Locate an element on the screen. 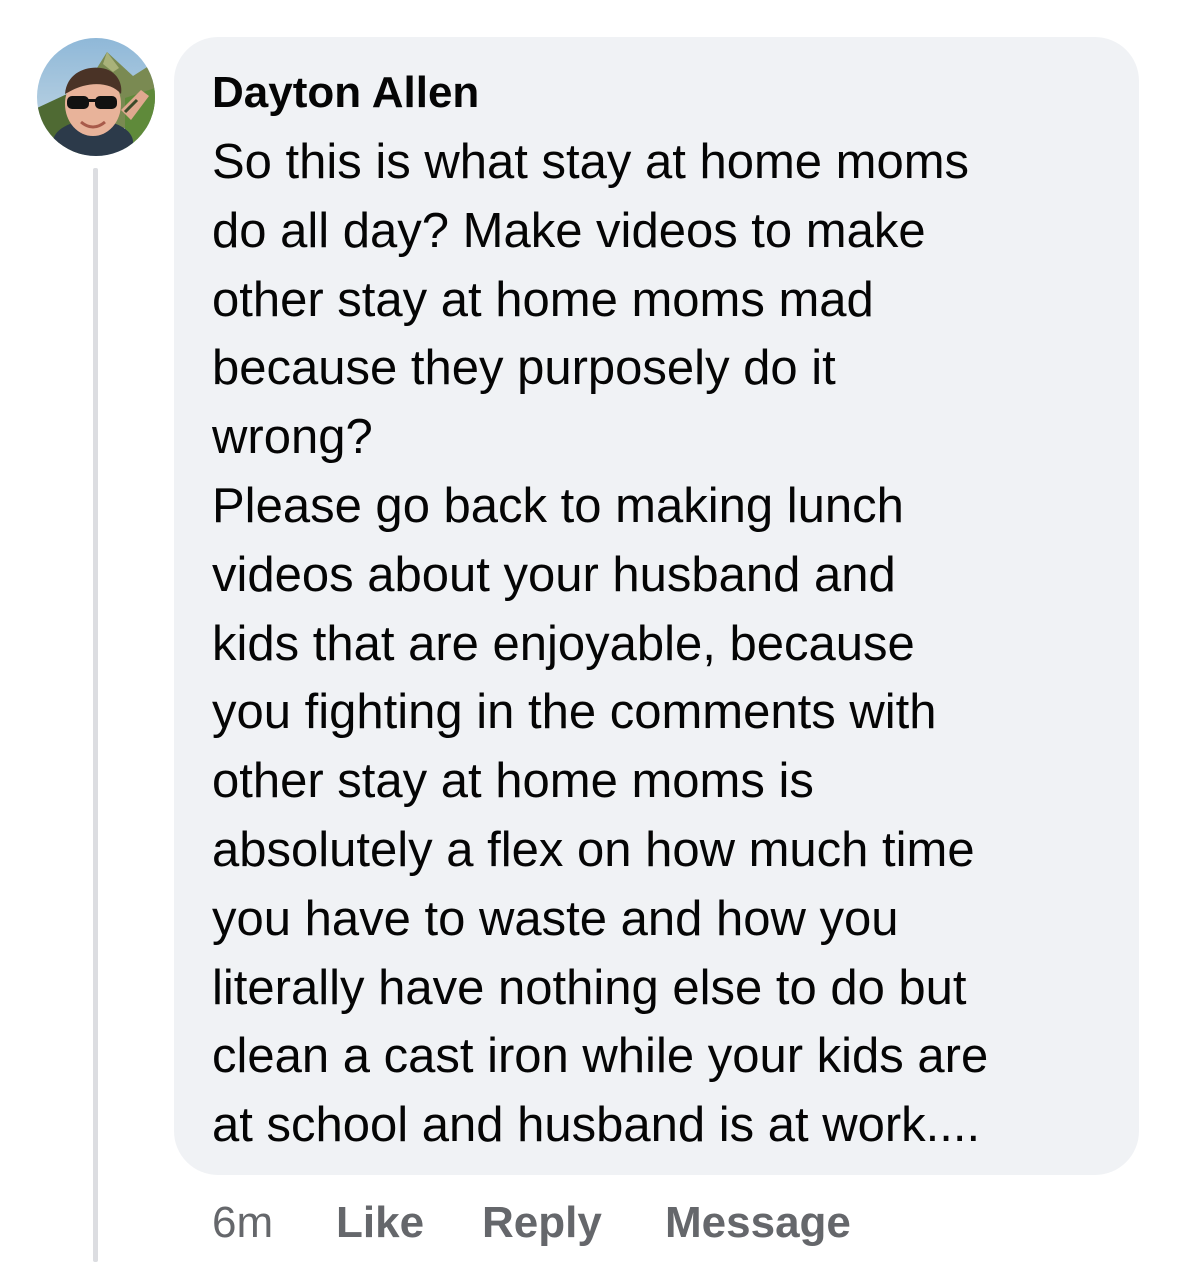 This screenshot has width=1179, height=1262. comment-line: you have to waste and how you is located at coordinates (555, 918).